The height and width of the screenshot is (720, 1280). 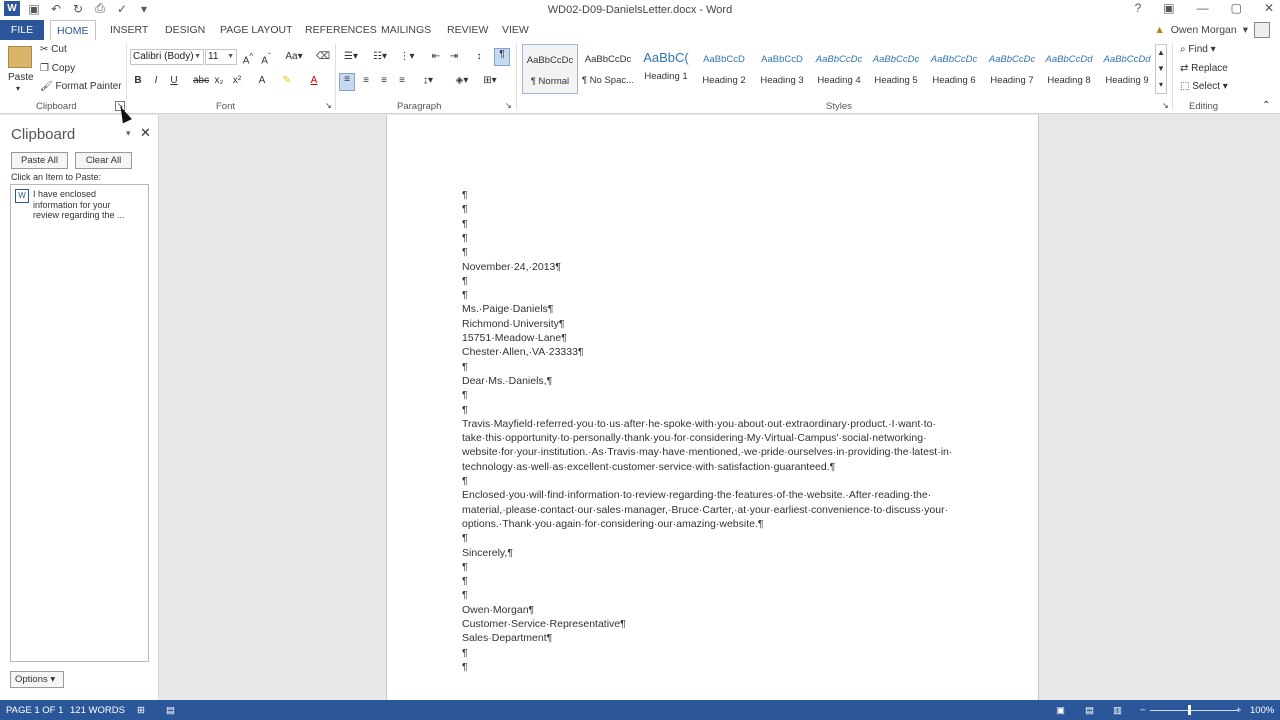 I want to click on align-left-icon: ≡, so click(x=347, y=82).